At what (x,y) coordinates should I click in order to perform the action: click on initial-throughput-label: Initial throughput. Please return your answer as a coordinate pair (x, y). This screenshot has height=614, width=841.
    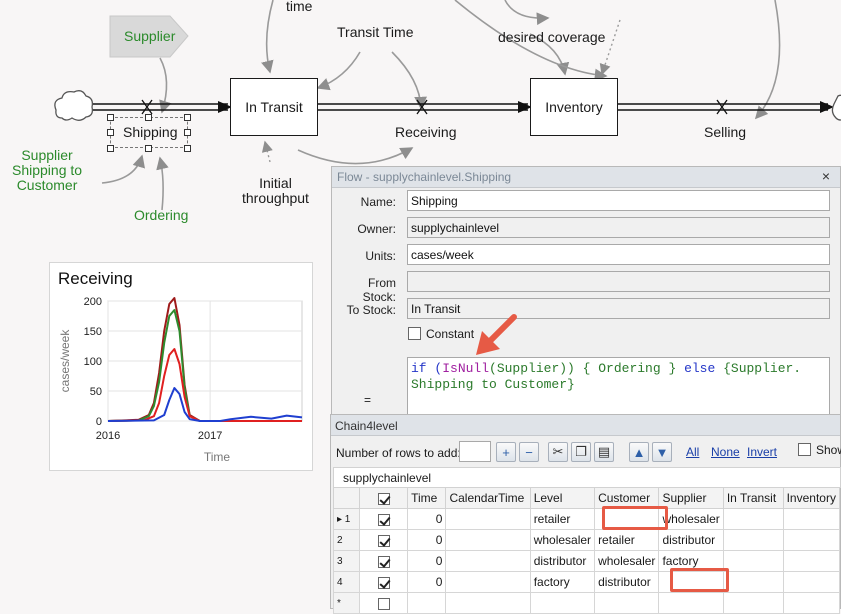
    Looking at the image, I should click on (275, 191).